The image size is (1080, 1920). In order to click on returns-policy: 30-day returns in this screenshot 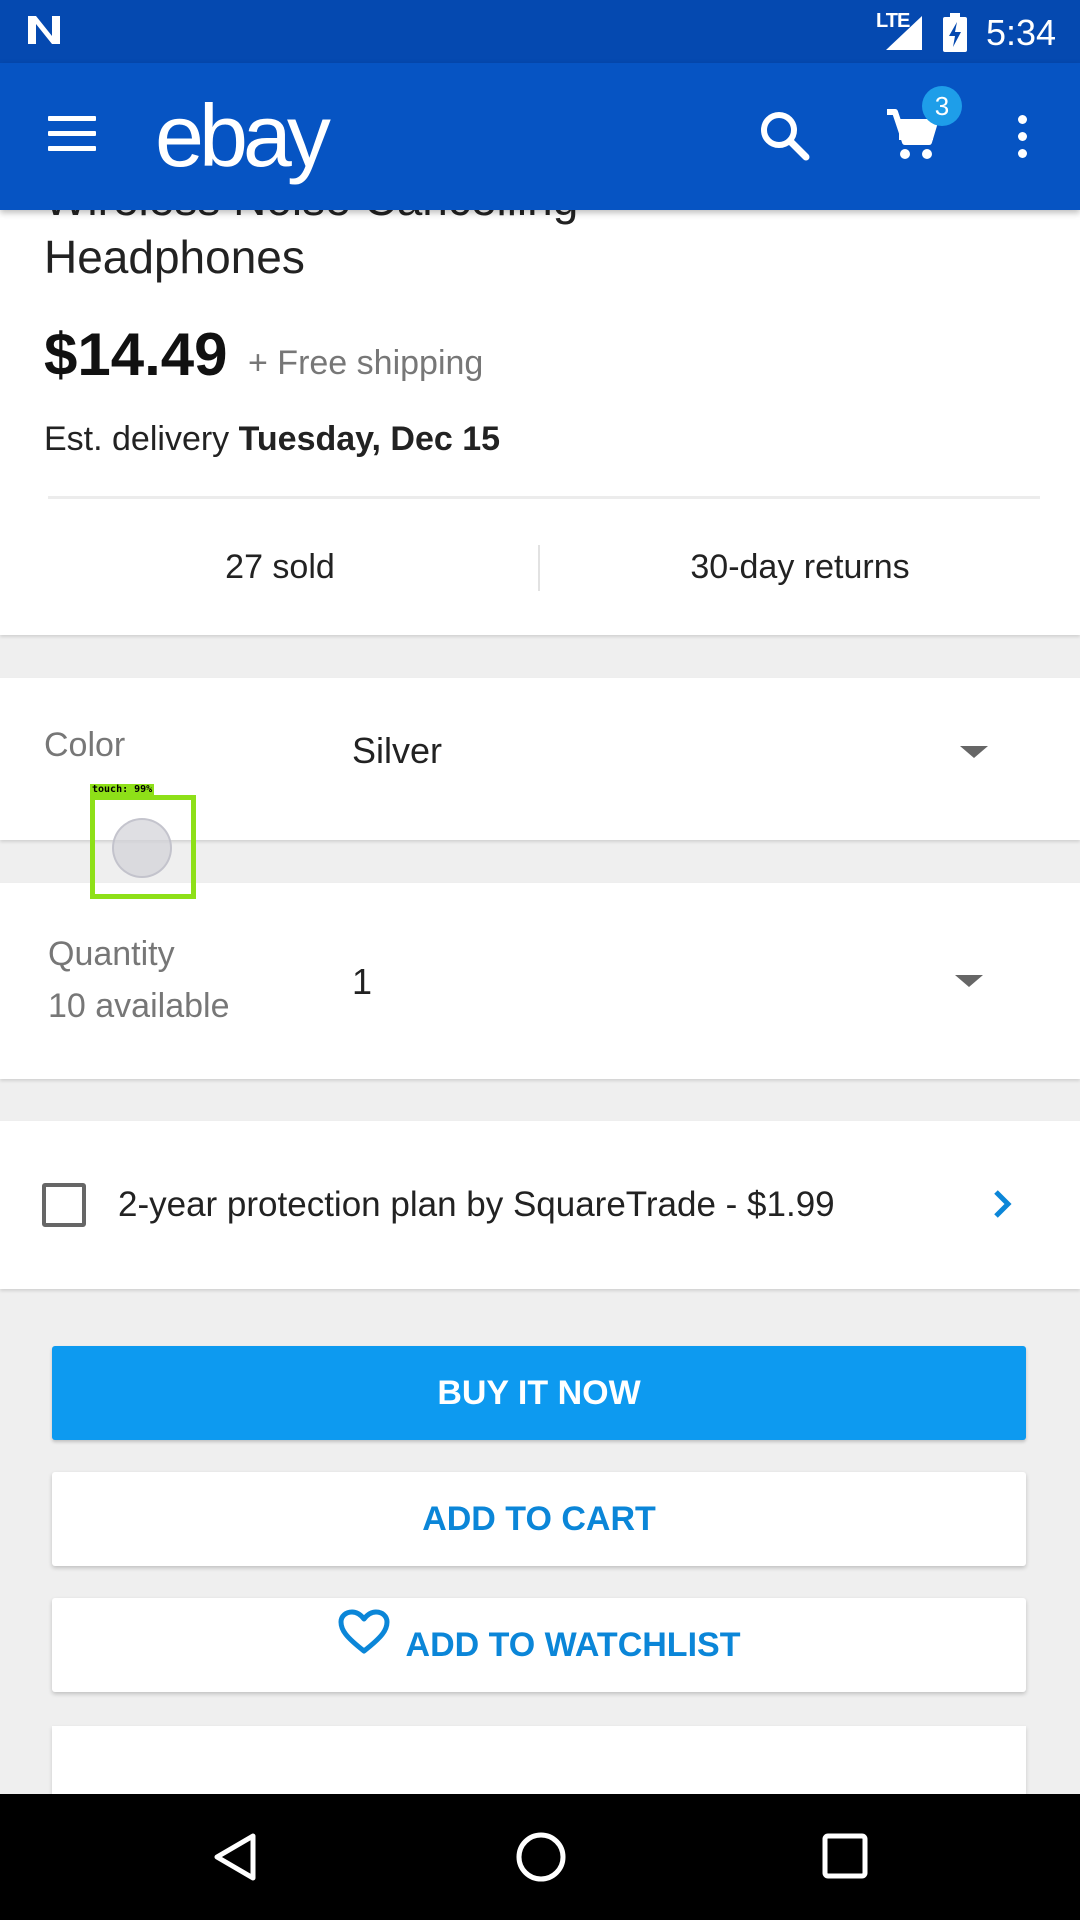, I will do `click(800, 567)`.